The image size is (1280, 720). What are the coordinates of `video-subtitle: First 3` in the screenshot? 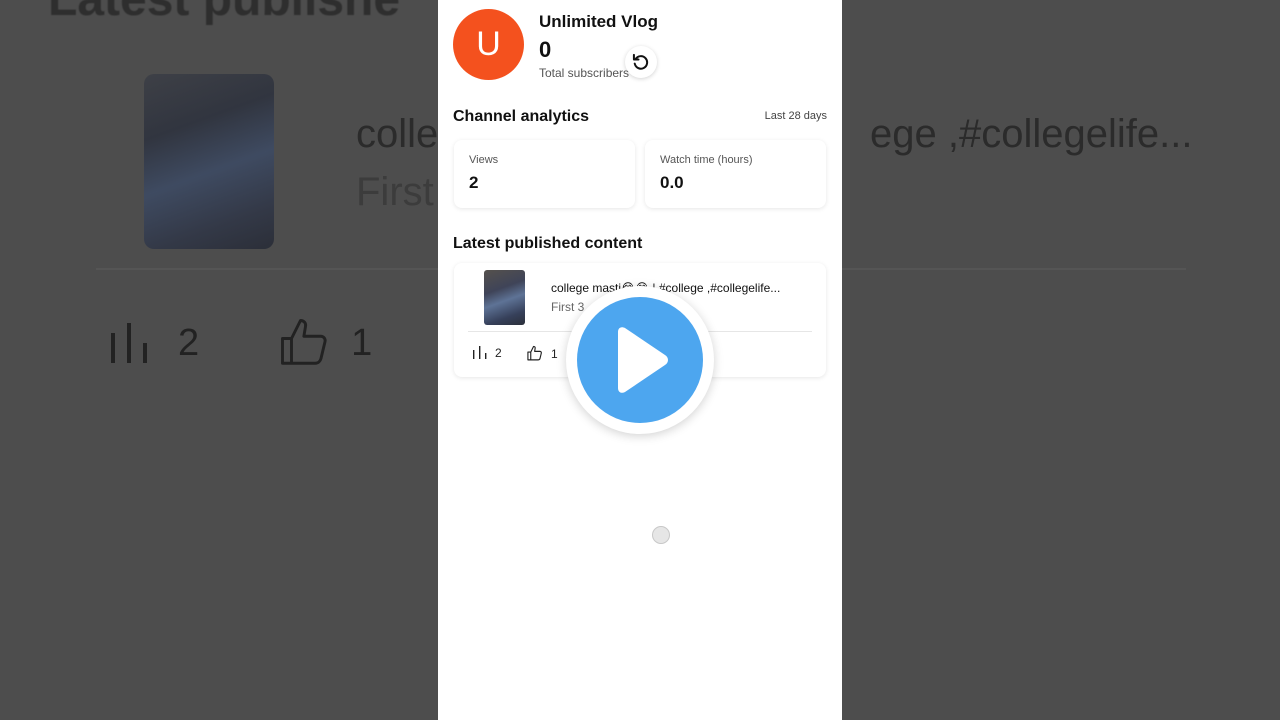 It's located at (568, 307).